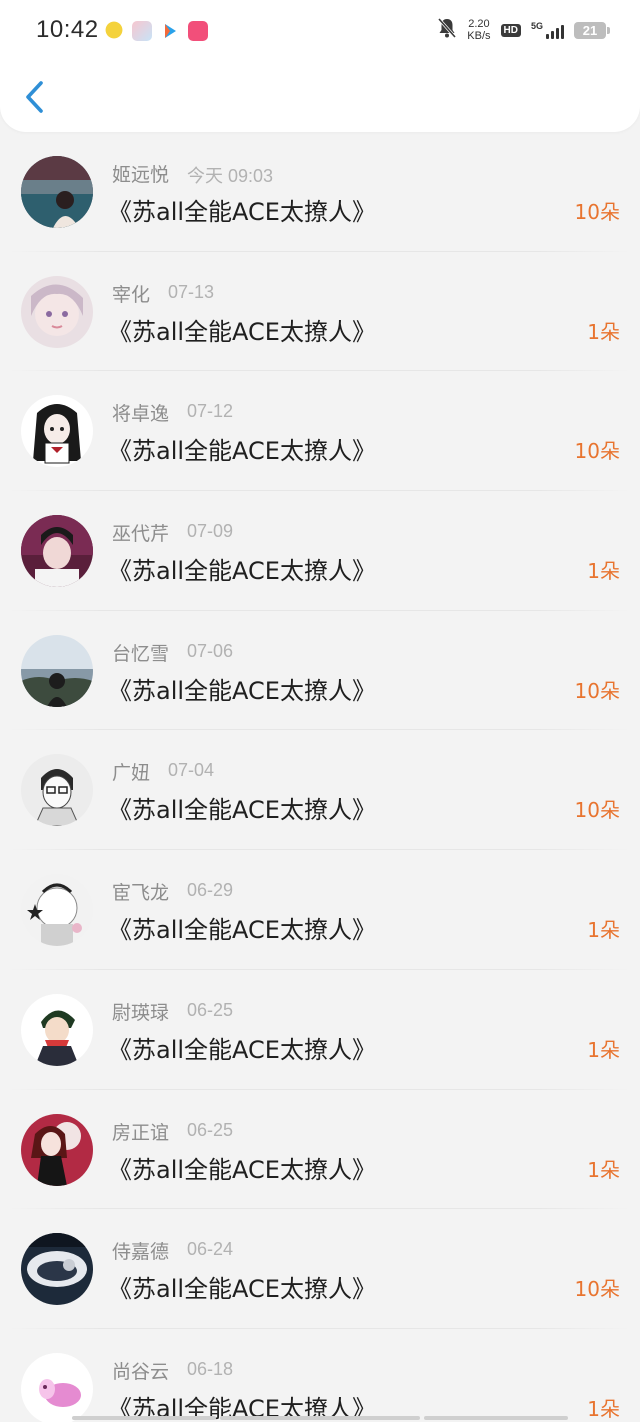  What do you see at coordinates (114, 31) in the screenshot?
I see `smile-app-icon` at bounding box center [114, 31].